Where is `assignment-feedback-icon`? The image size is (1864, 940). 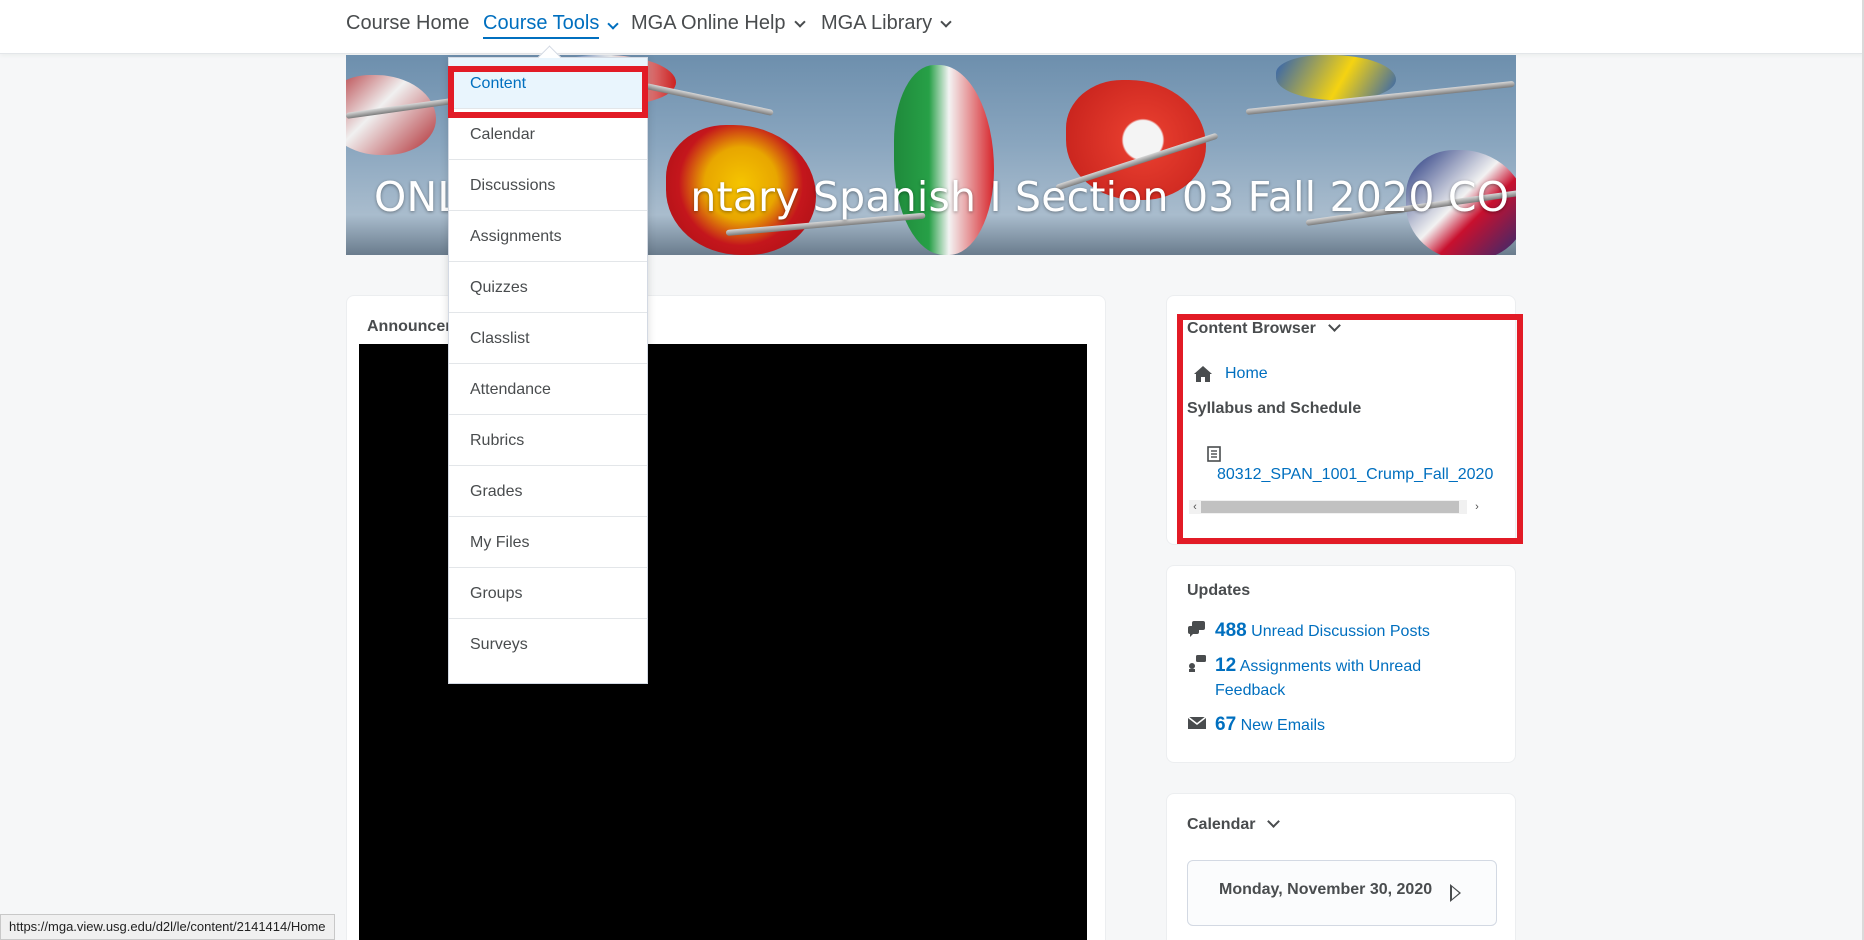 assignment-feedback-icon is located at coordinates (1197, 663).